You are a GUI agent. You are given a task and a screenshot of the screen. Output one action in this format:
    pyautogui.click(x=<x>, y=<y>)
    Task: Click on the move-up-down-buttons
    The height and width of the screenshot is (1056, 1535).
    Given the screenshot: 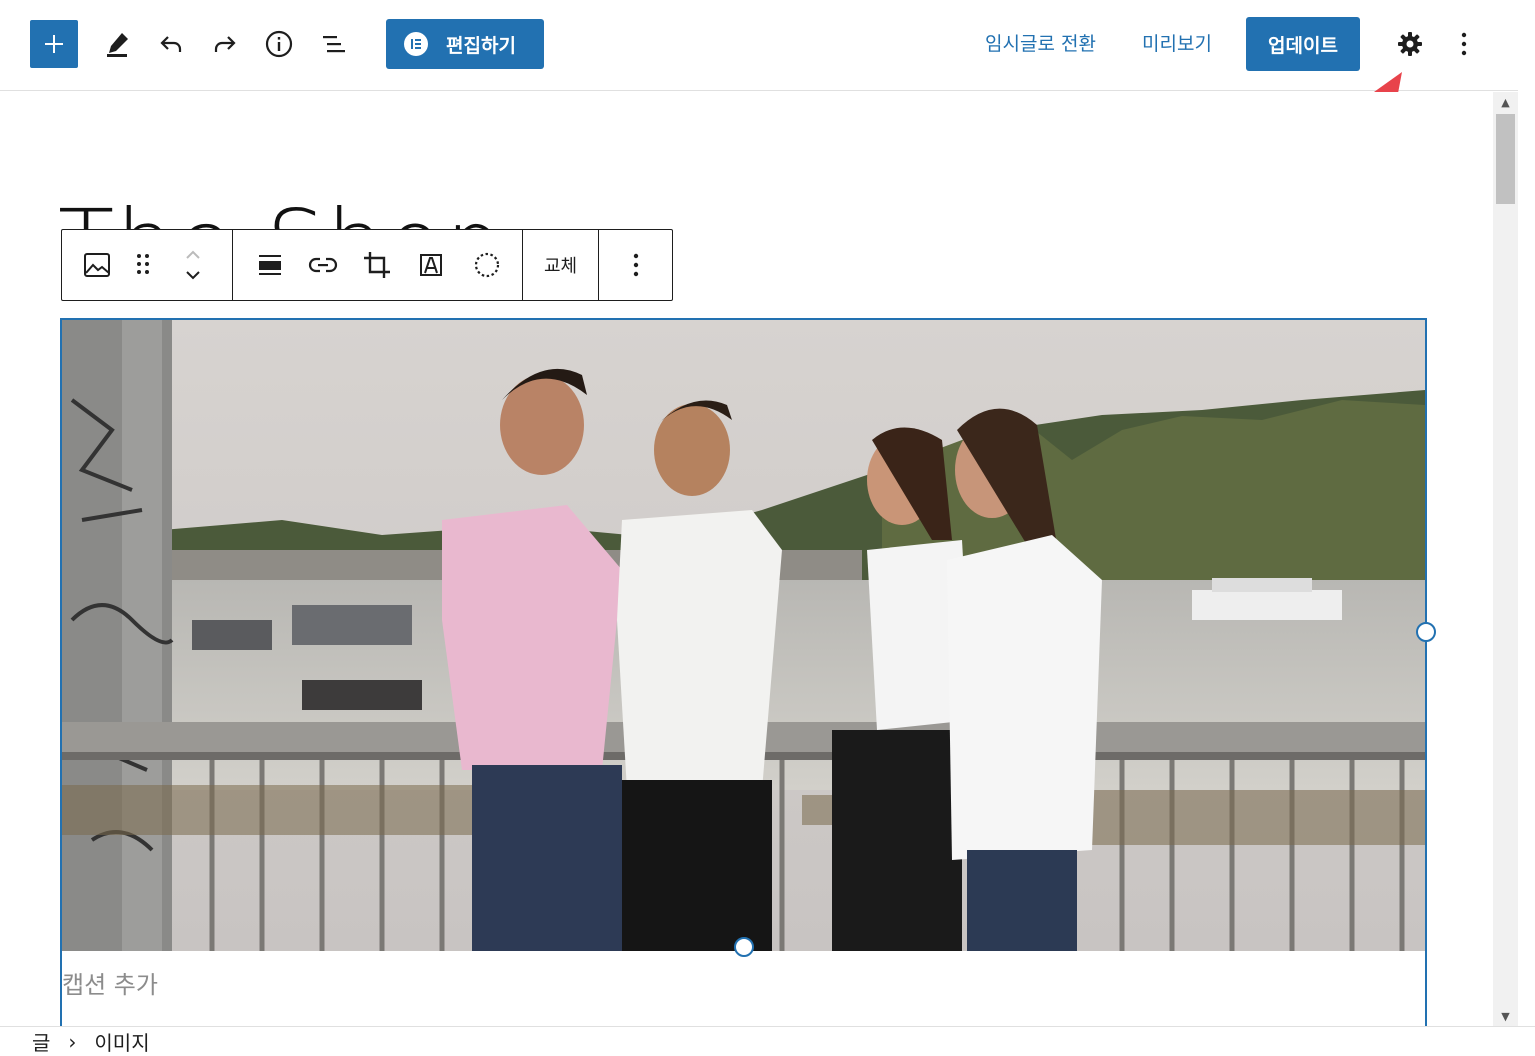 What is the action you would take?
    pyautogui.click(x=193, y=265)
    